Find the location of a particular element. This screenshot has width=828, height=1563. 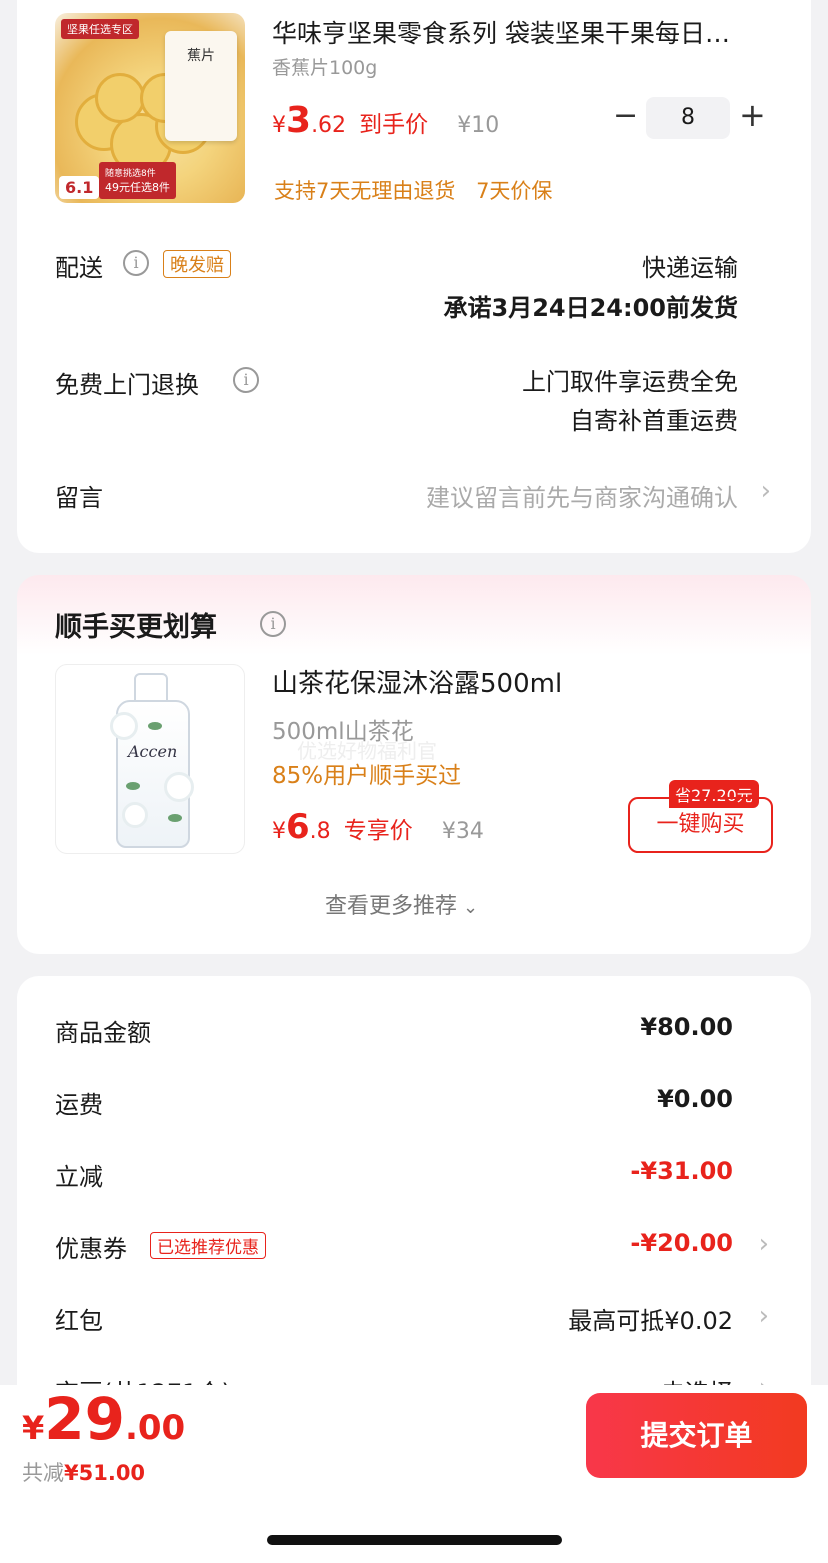

summary-redpacket-row: 红包 最高可抵¥0.02 › is located at coordinates (414, 1321).